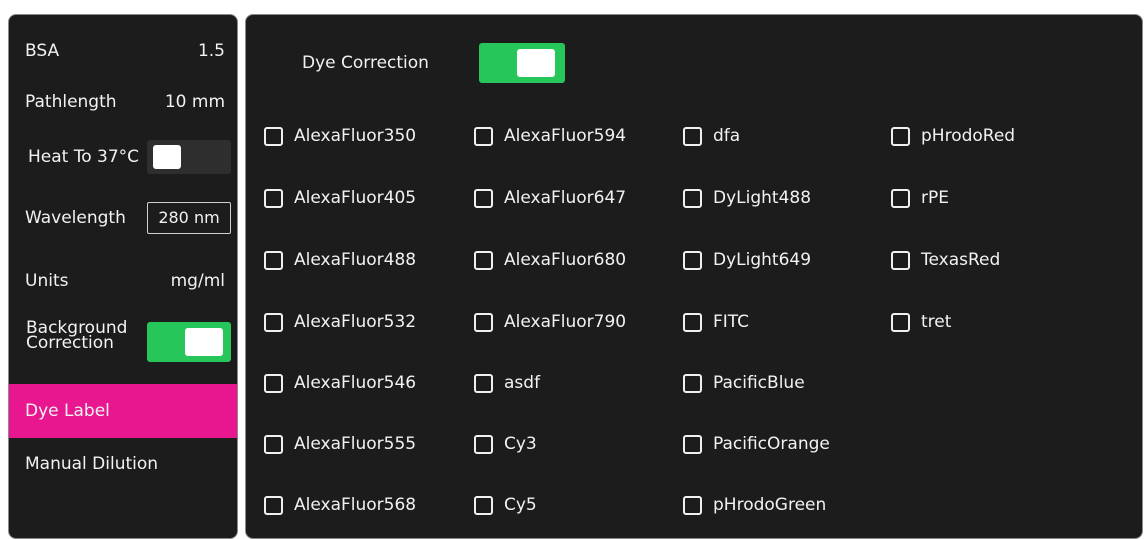  I want to click on dye-checkbox-label: PacificOrange, so click(771, 444).